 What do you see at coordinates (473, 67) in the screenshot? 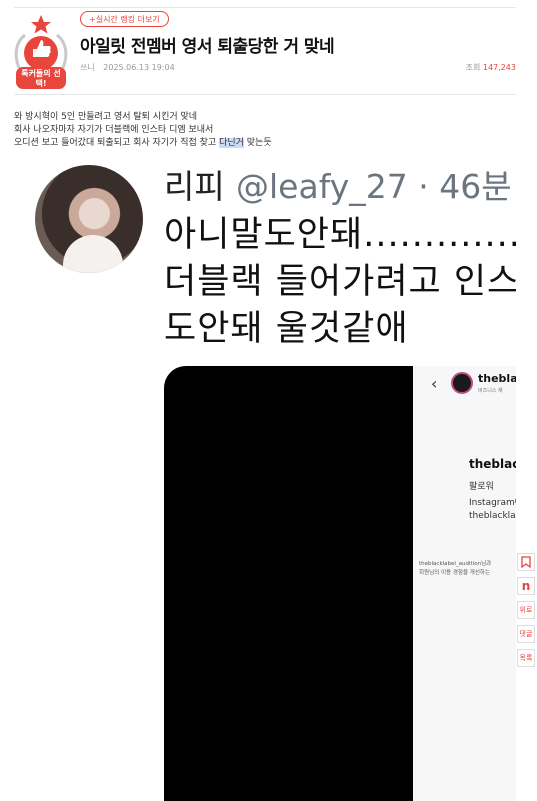
I see `views-label: 조회` at bounding box center [473, 67].